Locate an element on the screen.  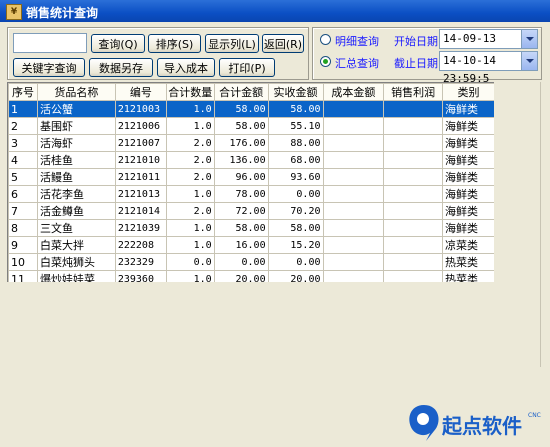
start-date-picker: 14-09-13 23:59:5 is located at coordinates (488, 46).